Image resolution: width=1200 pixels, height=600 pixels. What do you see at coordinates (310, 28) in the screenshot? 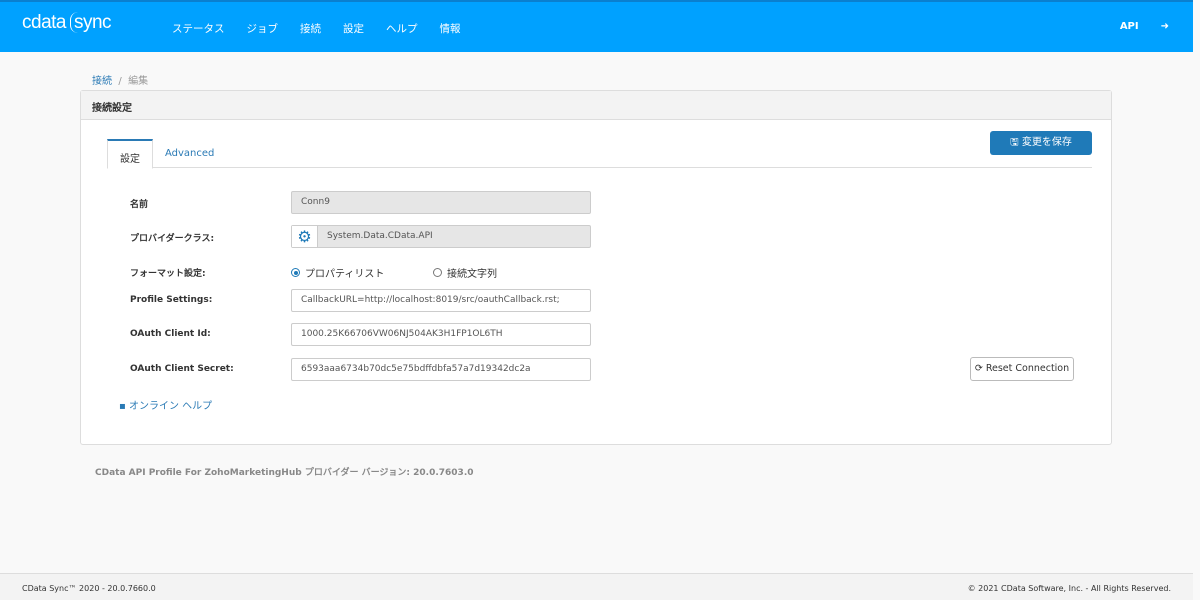
I see `nav-connections: 接続` at bounding box center [310, 28].